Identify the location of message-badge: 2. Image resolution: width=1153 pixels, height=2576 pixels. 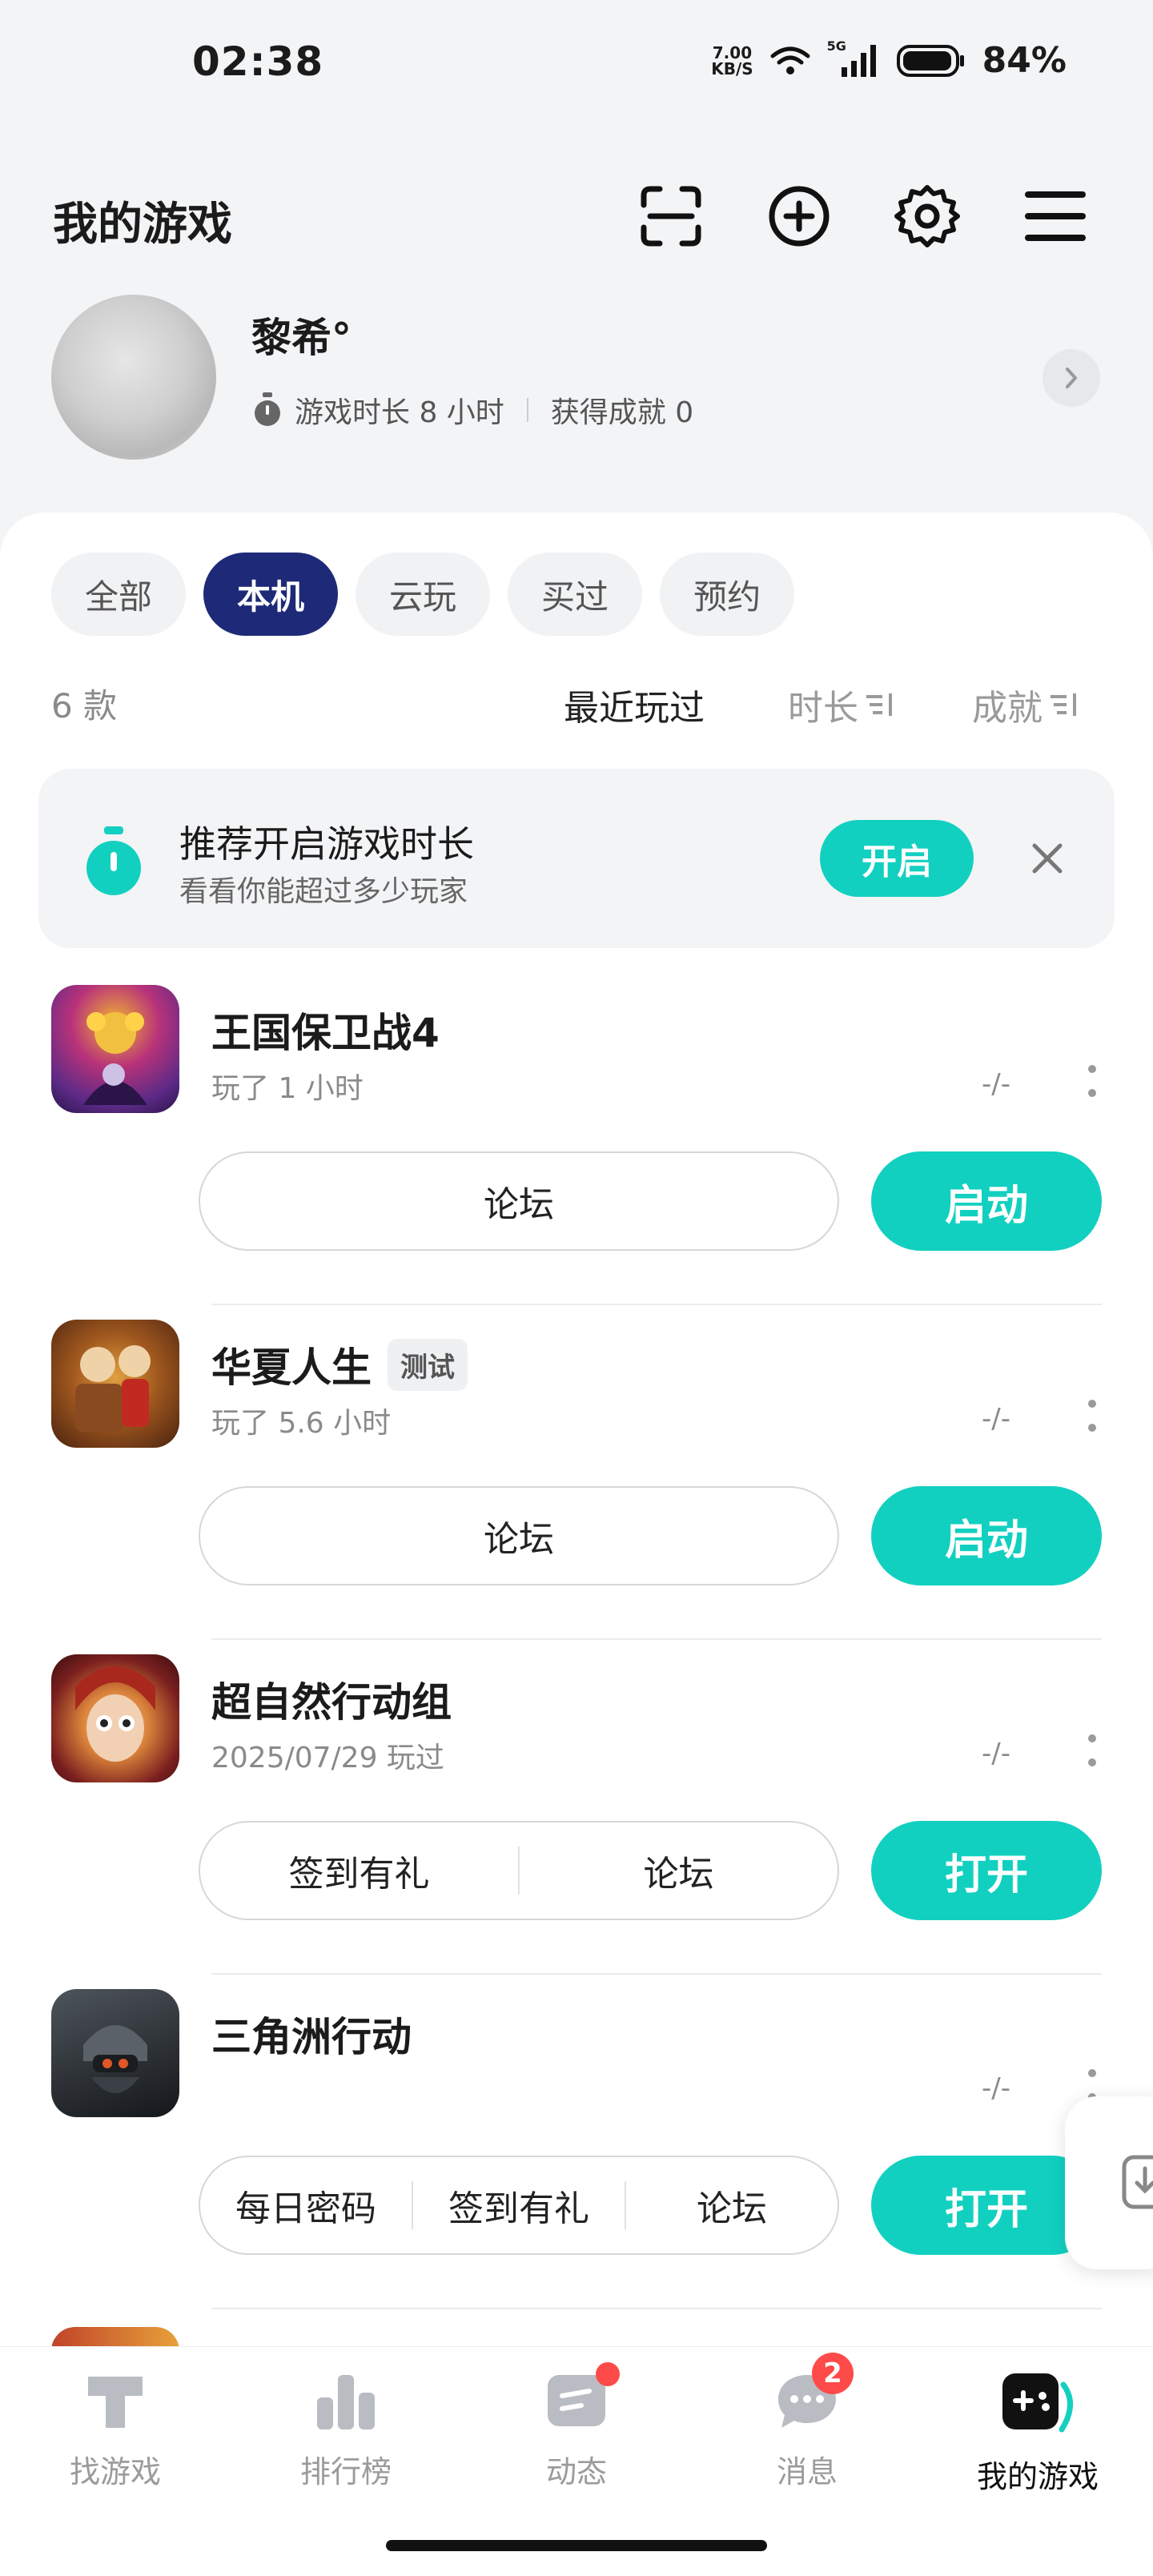
(833, 2373).